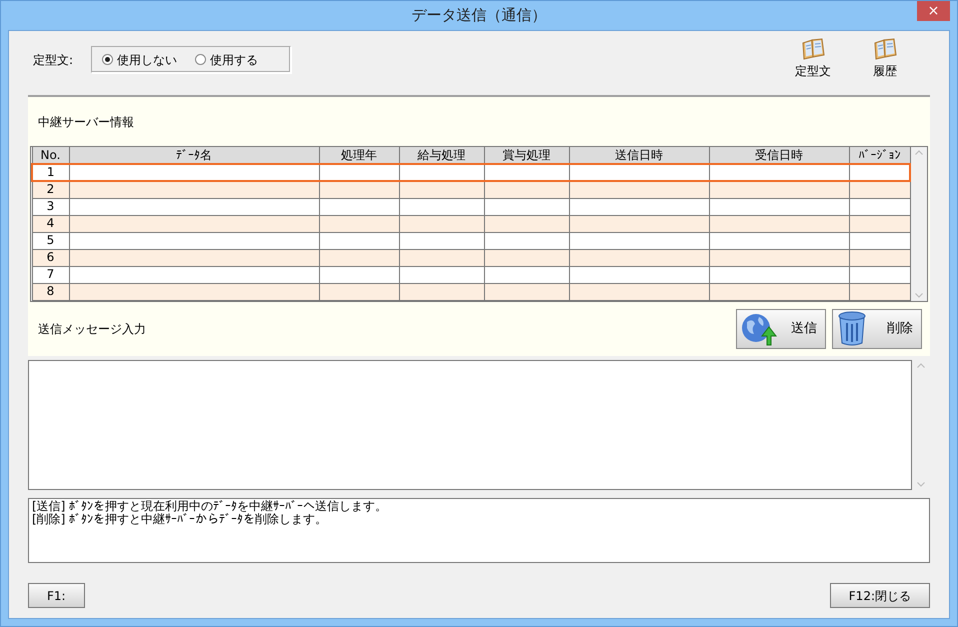  Describe the element at coordinates (53, 60) in the screenshot. I see `template-label: 定型文:` at that location.